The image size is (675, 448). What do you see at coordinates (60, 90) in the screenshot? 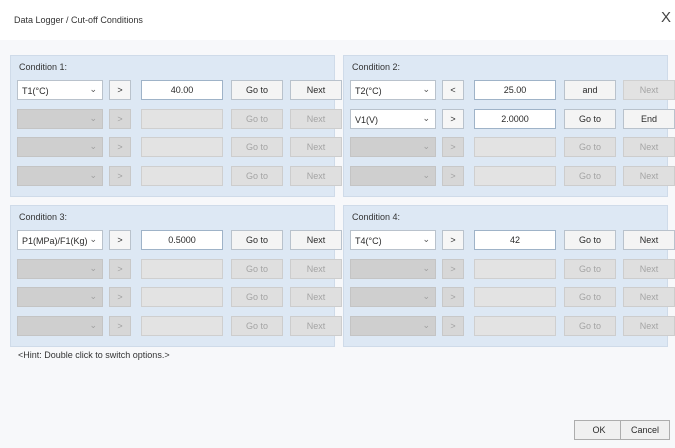
I see `channel-select: T1(°C) ⌄` at bounding box center [60, 90].